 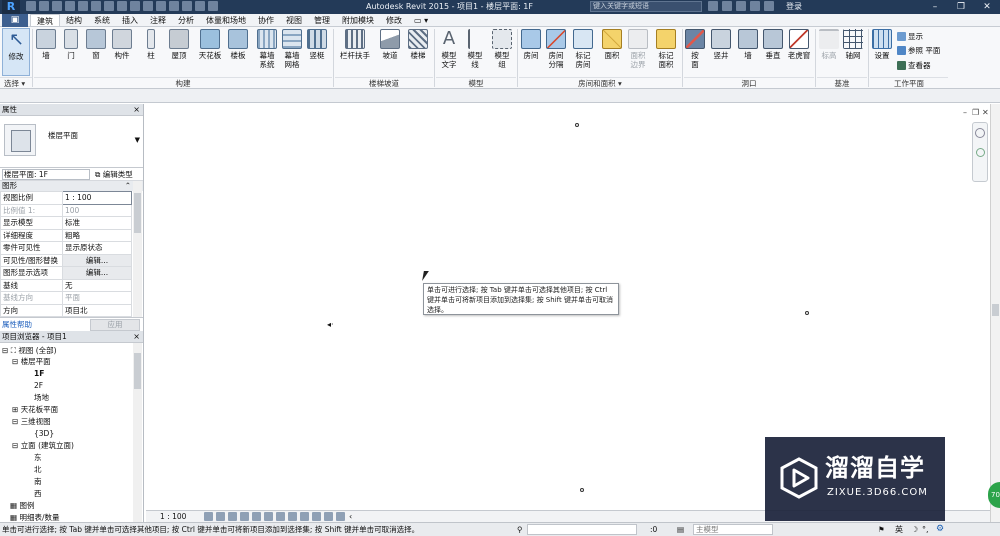 I want to click on collapse-icon: ⌃, so click(x=128, y=186).